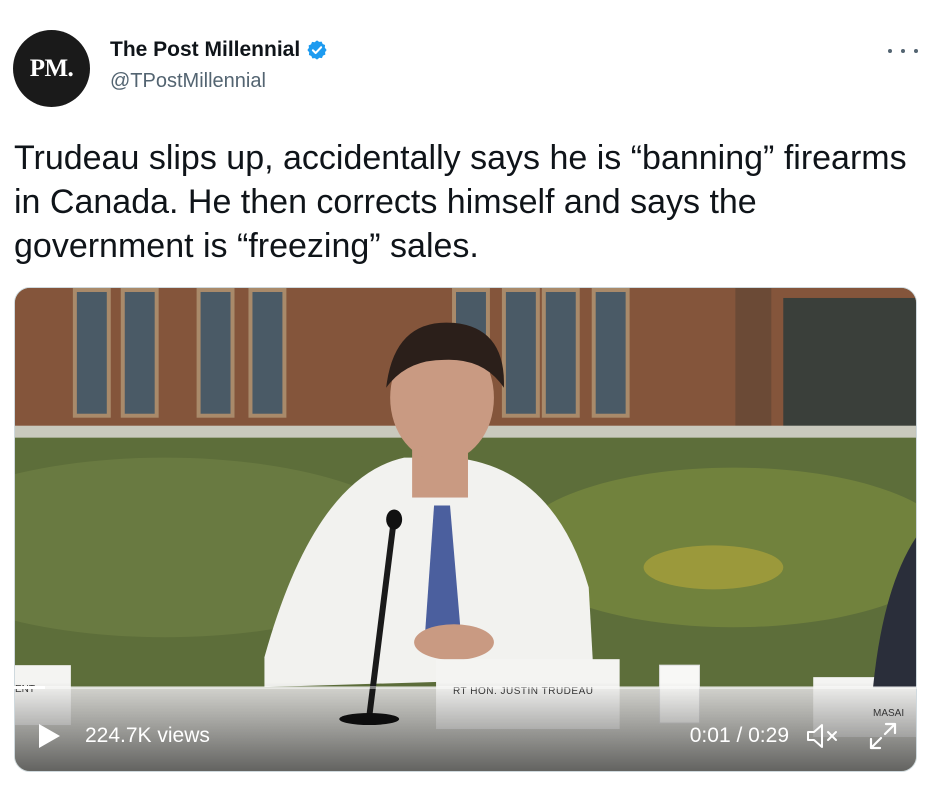  Describe the element at coordinates (823, 736) in the screenshot. I see `mute-icon` at that location.